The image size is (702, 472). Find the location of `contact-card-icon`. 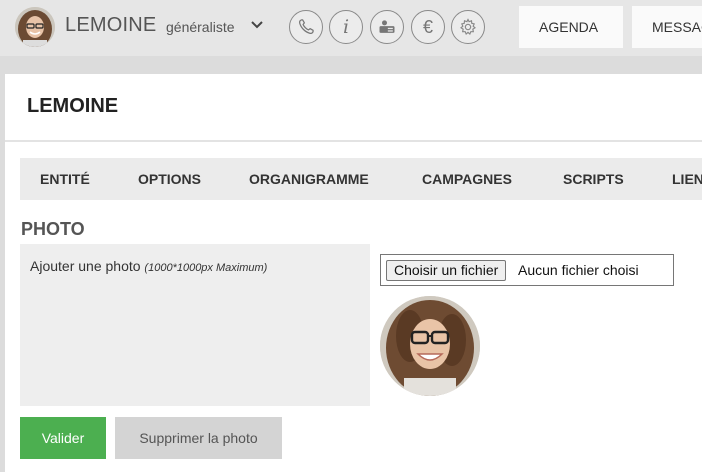

contact-card-icon is located at coordinates (387, 27).